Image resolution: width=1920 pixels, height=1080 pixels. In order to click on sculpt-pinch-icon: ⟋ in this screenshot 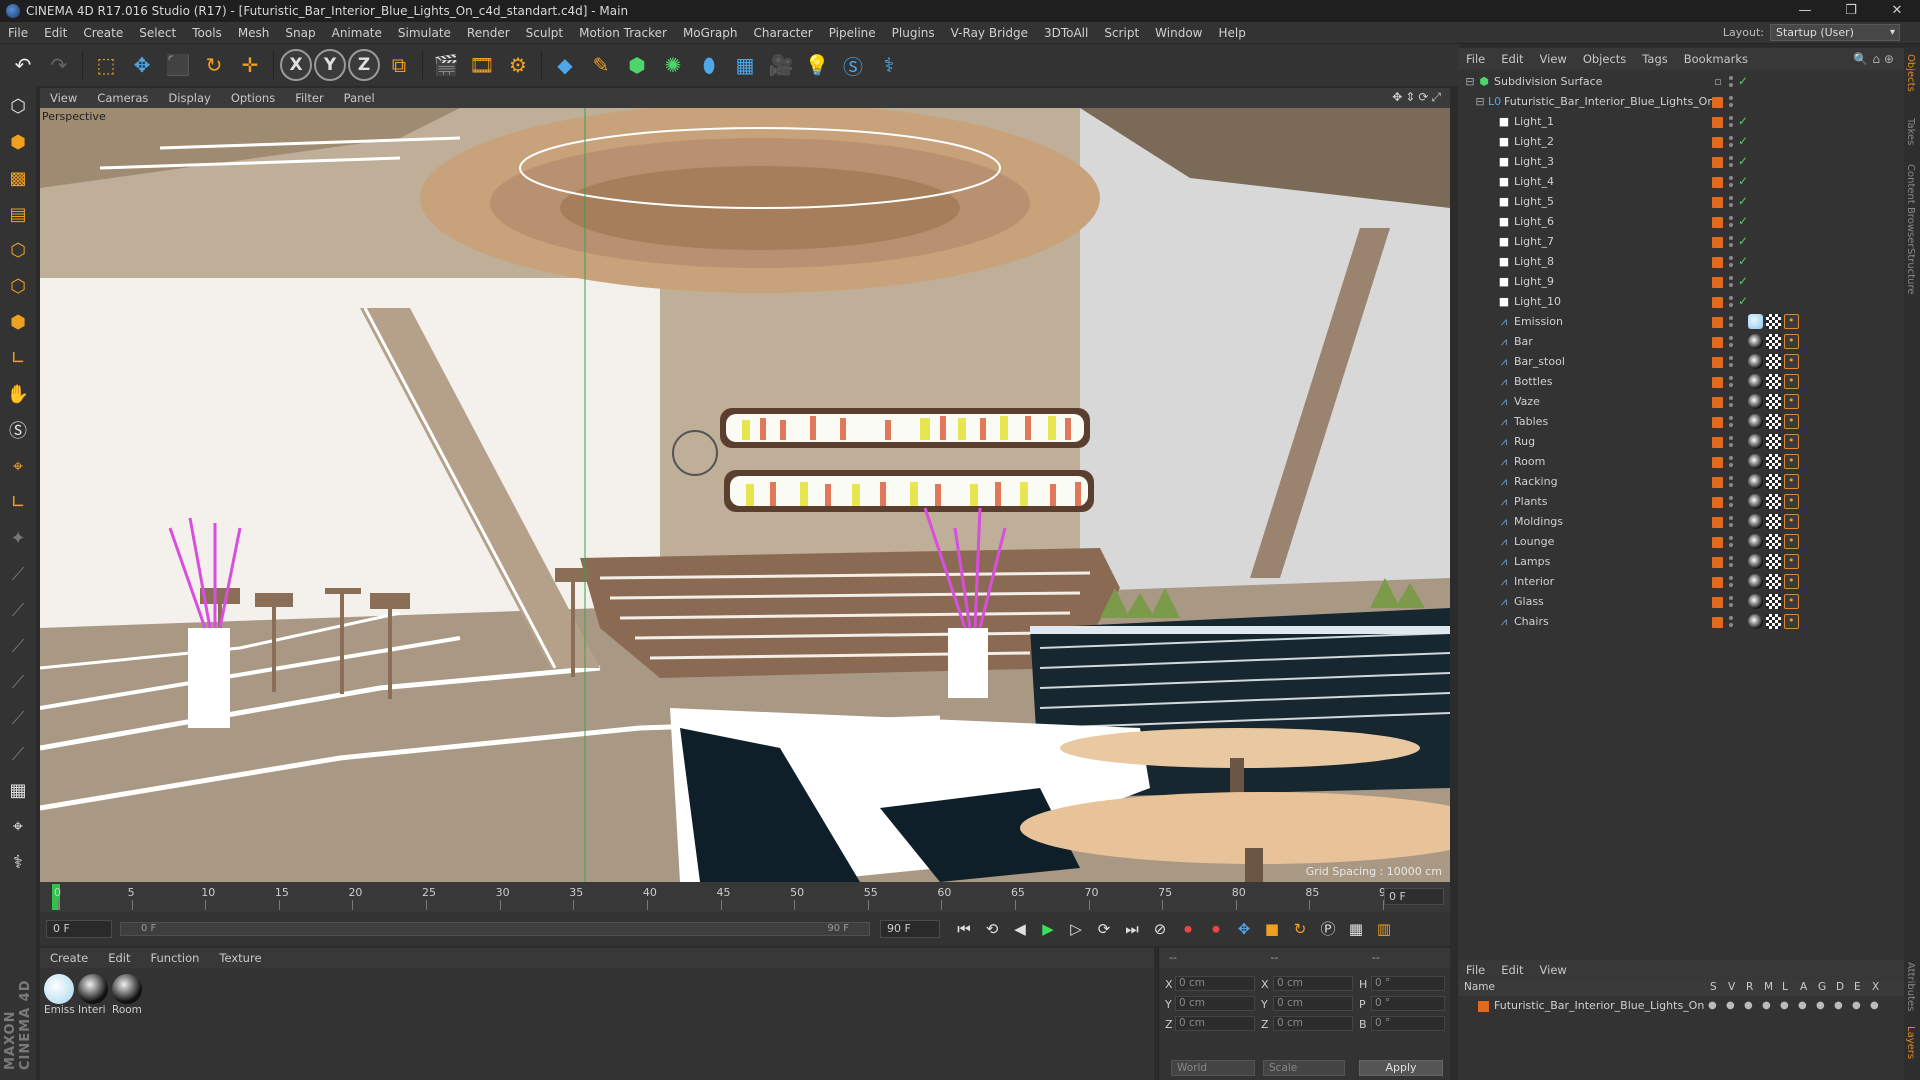, I will do `click(18, 754)`.